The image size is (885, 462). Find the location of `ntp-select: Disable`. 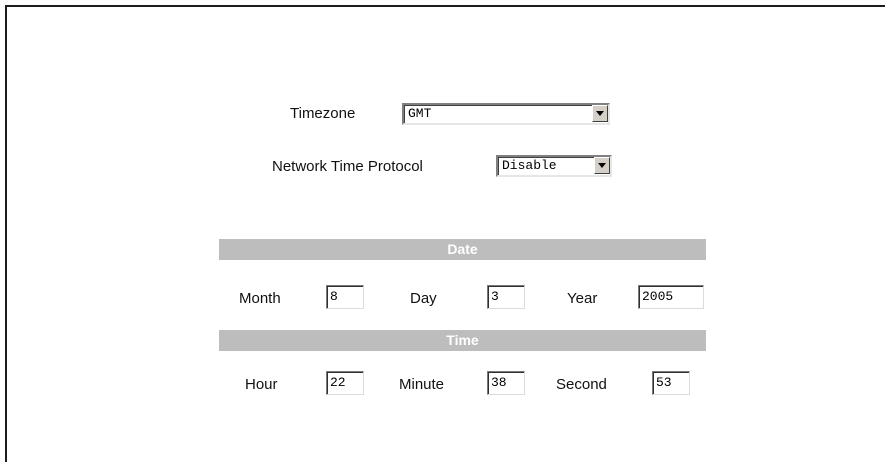

ntp-select: Disable is located at coordinates (554, 166).